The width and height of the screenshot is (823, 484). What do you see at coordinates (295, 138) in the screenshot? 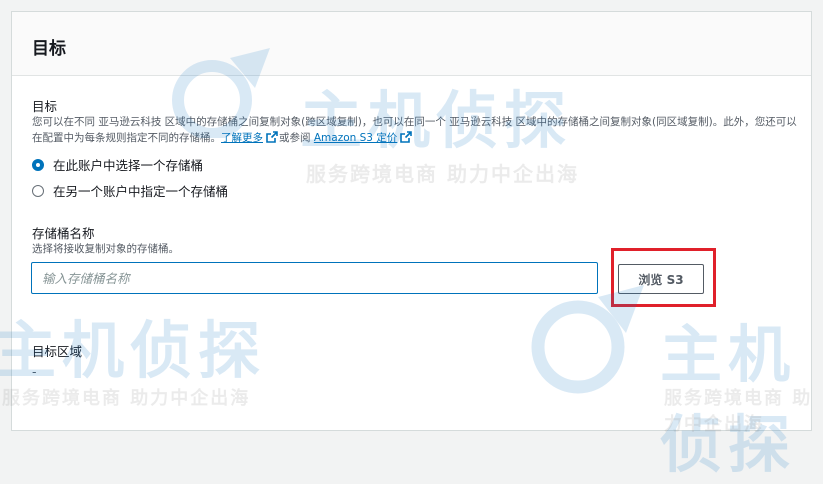
I see `or-see-text: 或参阅` at bounding box center [295, 138].